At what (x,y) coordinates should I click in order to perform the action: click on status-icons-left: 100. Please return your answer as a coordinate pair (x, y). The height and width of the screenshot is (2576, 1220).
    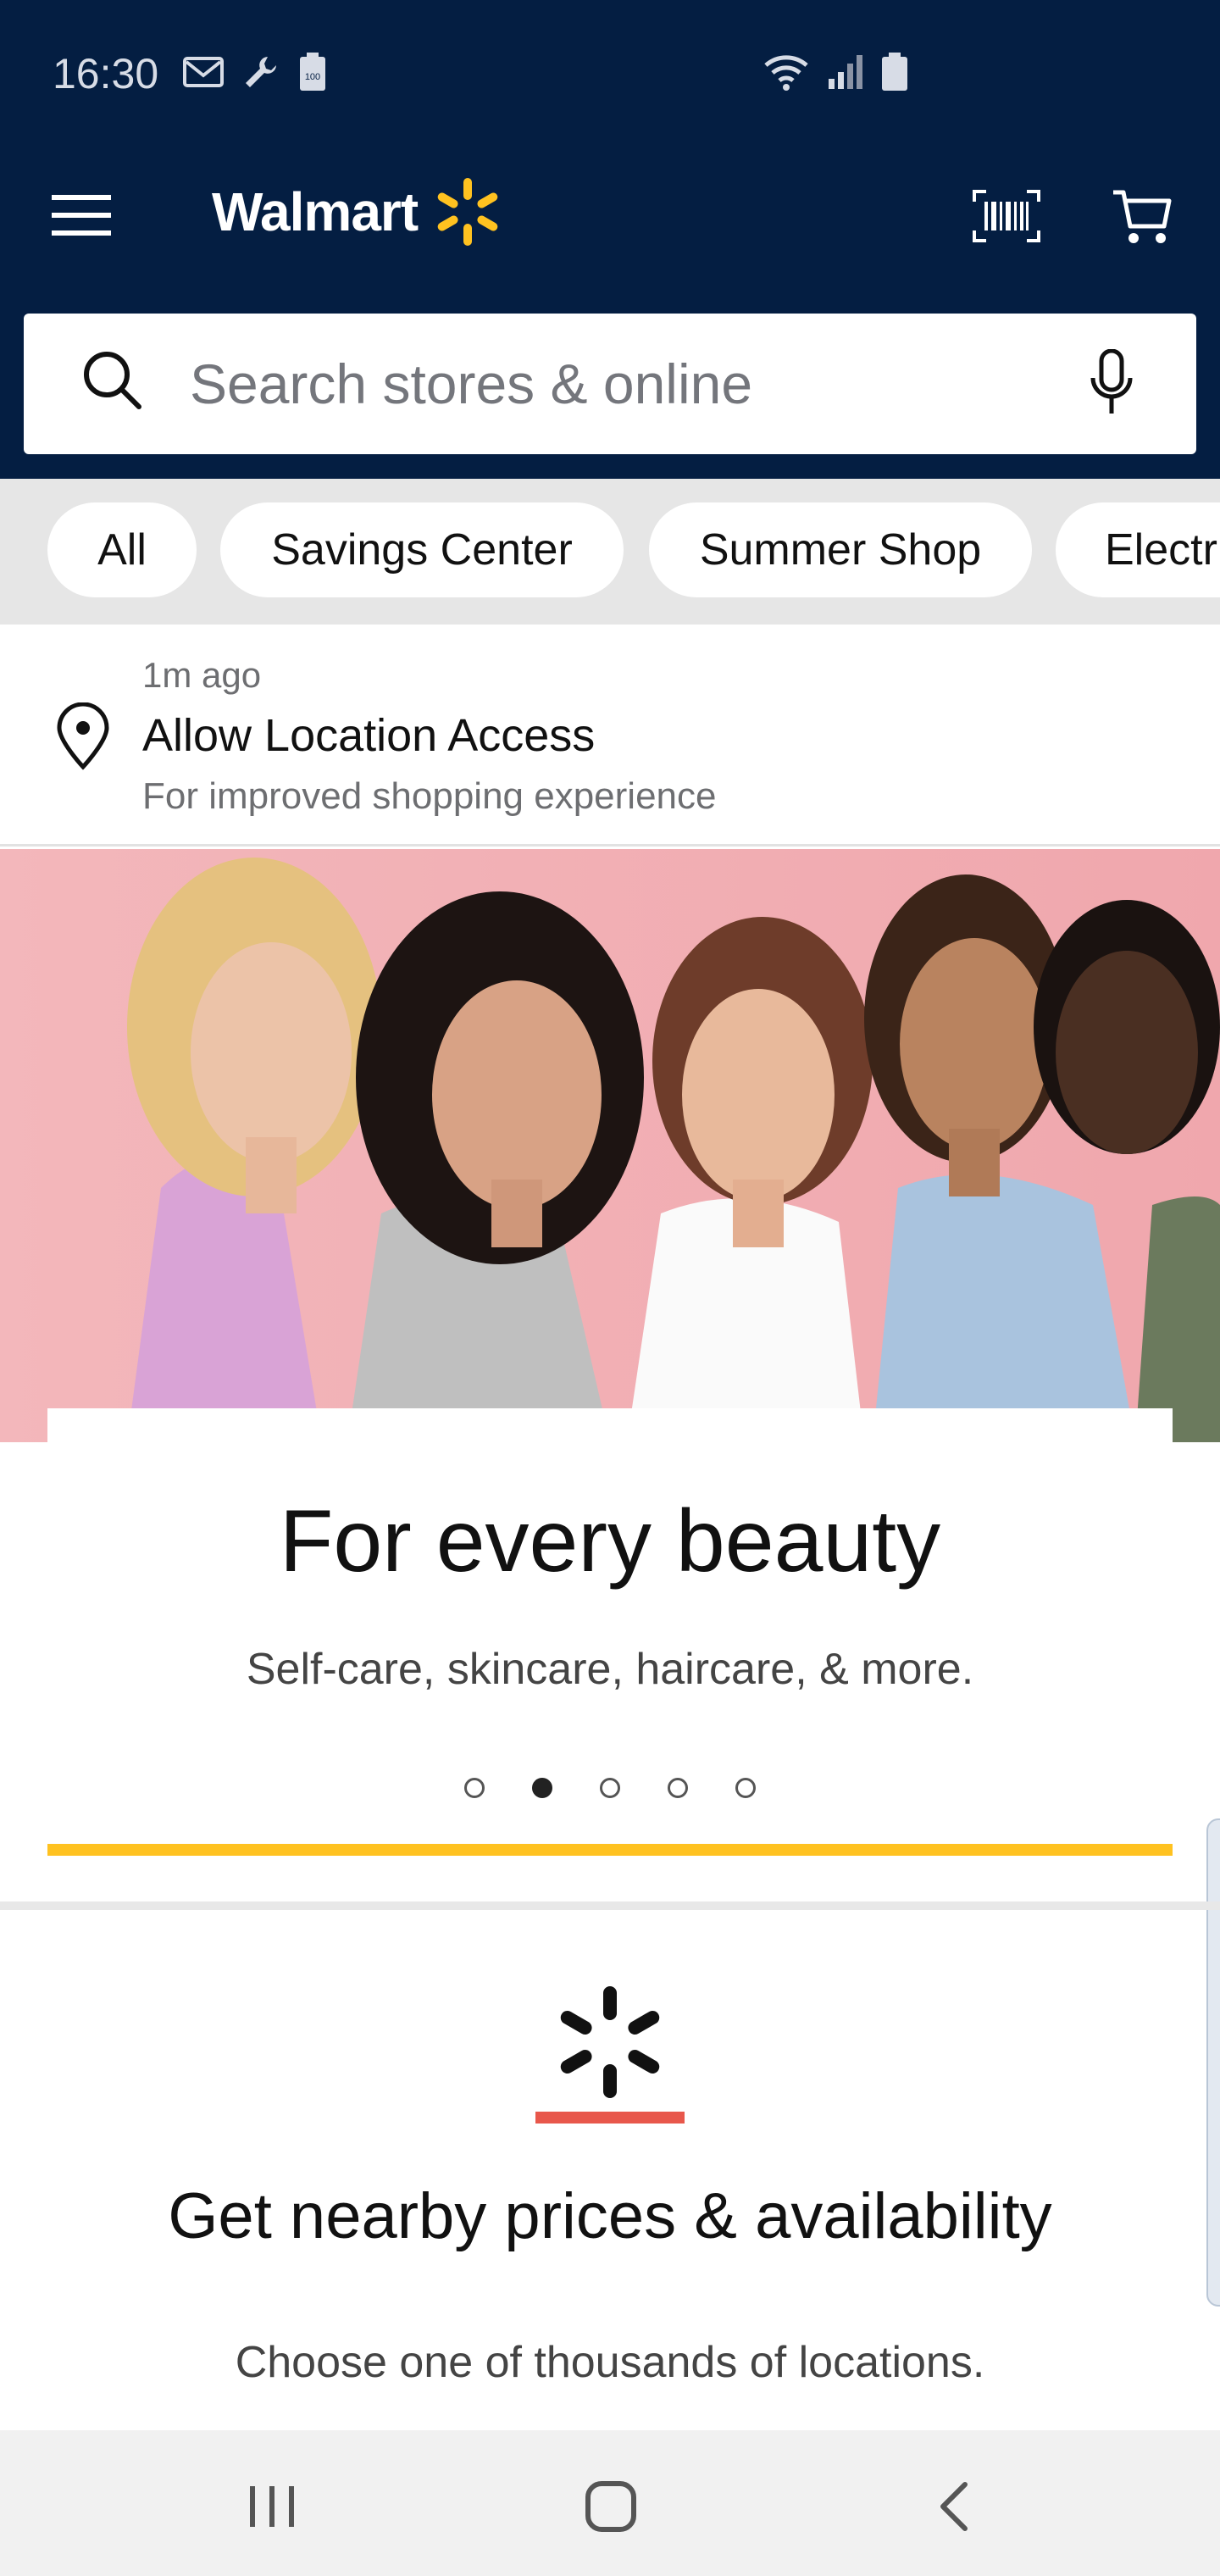
    Looking at the image, I should click on (255, 72).